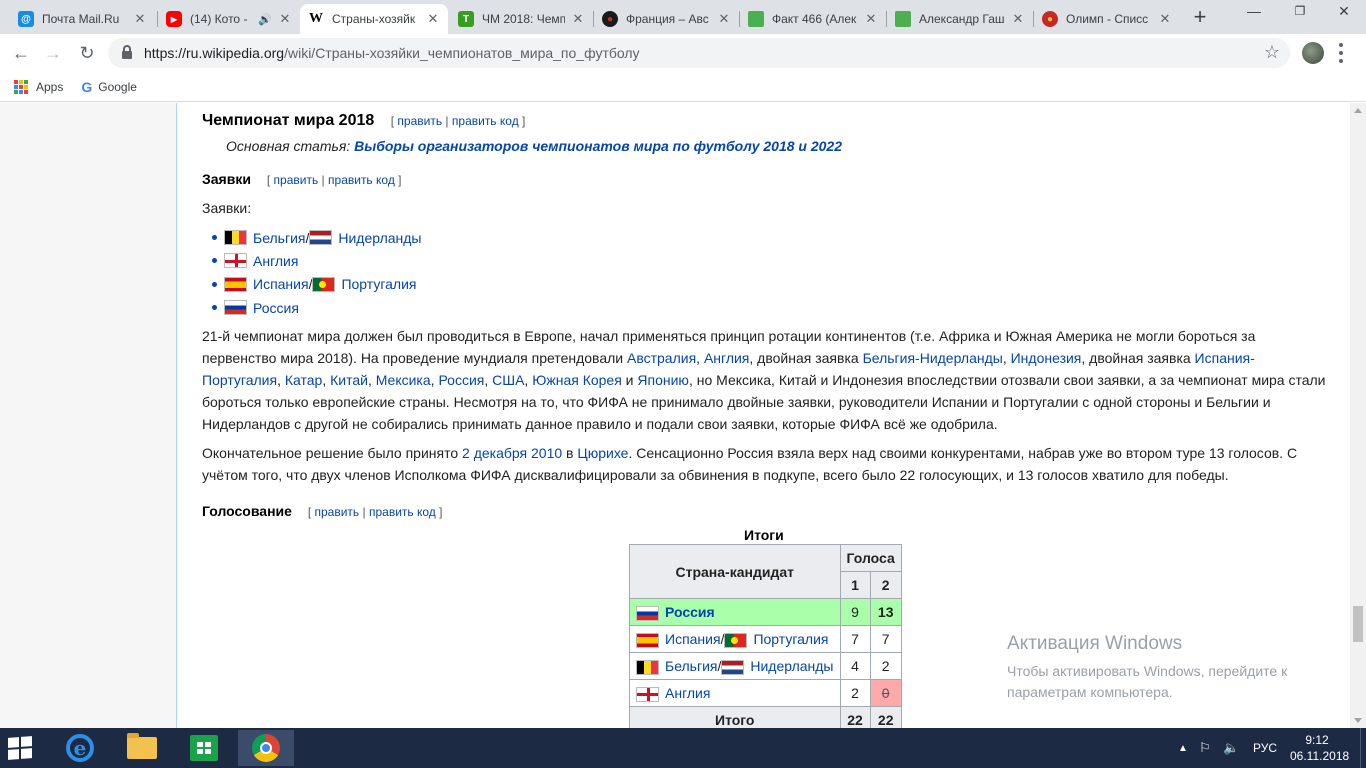 This screenshot has height=768, width=1366. I want to click on bids-label: Заявки:, so click(227, 208).